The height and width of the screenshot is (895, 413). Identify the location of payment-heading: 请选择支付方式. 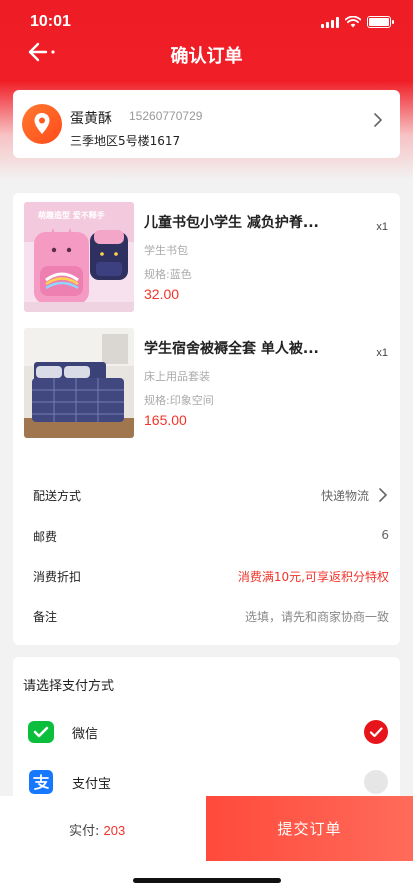
(69, 686).